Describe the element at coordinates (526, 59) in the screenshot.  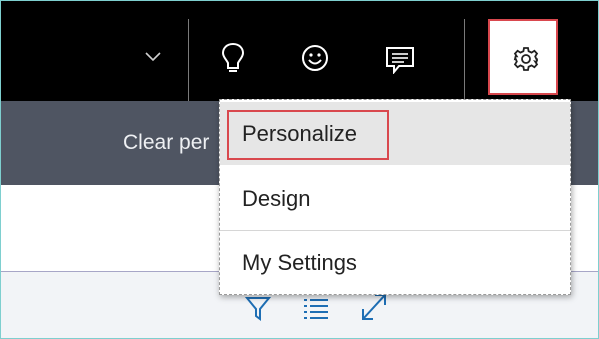
I see `gear-icon` at that location.